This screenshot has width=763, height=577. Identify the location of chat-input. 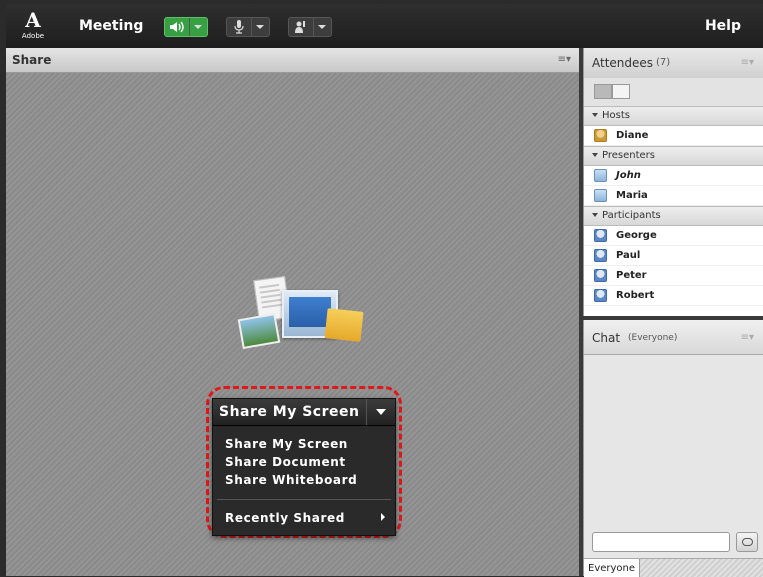
(661, 542).